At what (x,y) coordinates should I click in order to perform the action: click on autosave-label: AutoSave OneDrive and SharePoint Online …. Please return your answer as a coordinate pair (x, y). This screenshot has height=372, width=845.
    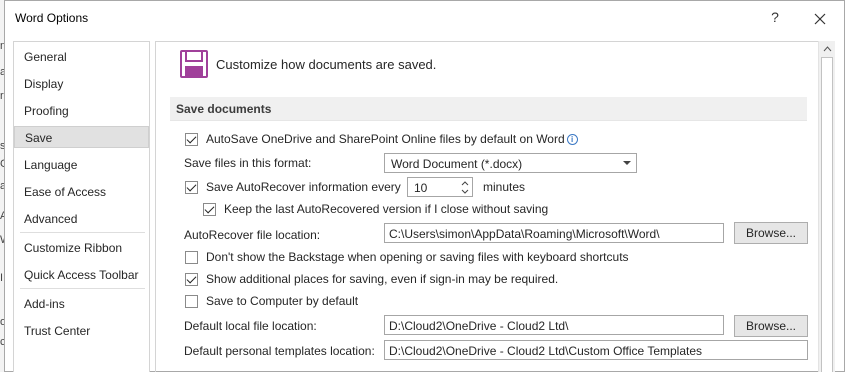
    Looking at the image, I should click on (392, 139).